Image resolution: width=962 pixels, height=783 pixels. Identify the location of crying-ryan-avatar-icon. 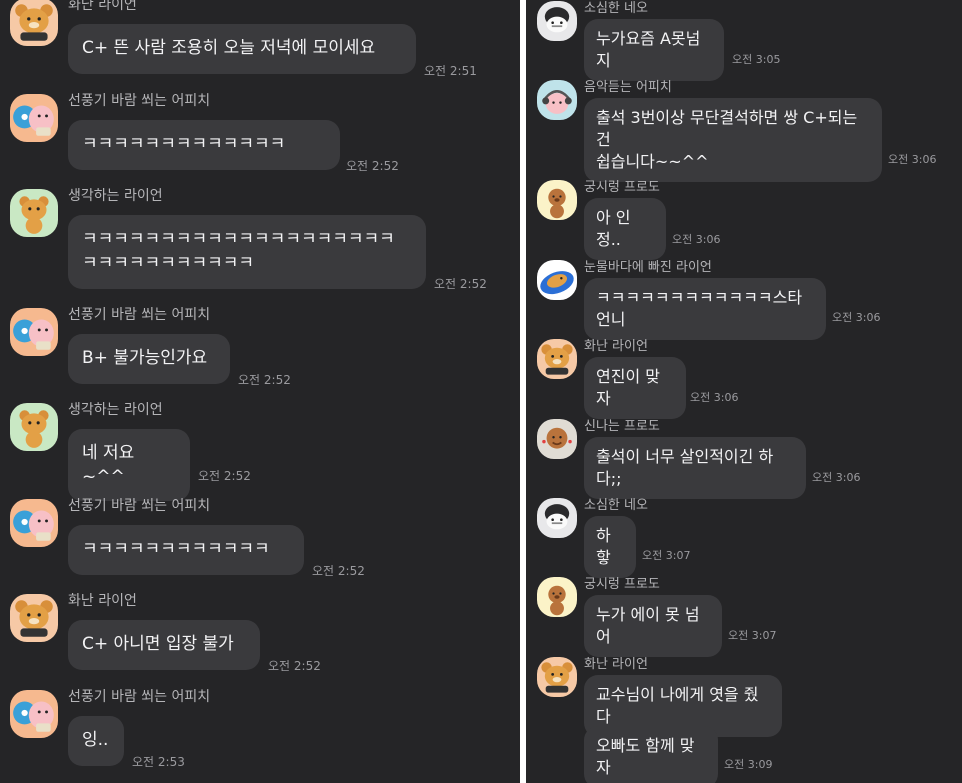
(557, 280).